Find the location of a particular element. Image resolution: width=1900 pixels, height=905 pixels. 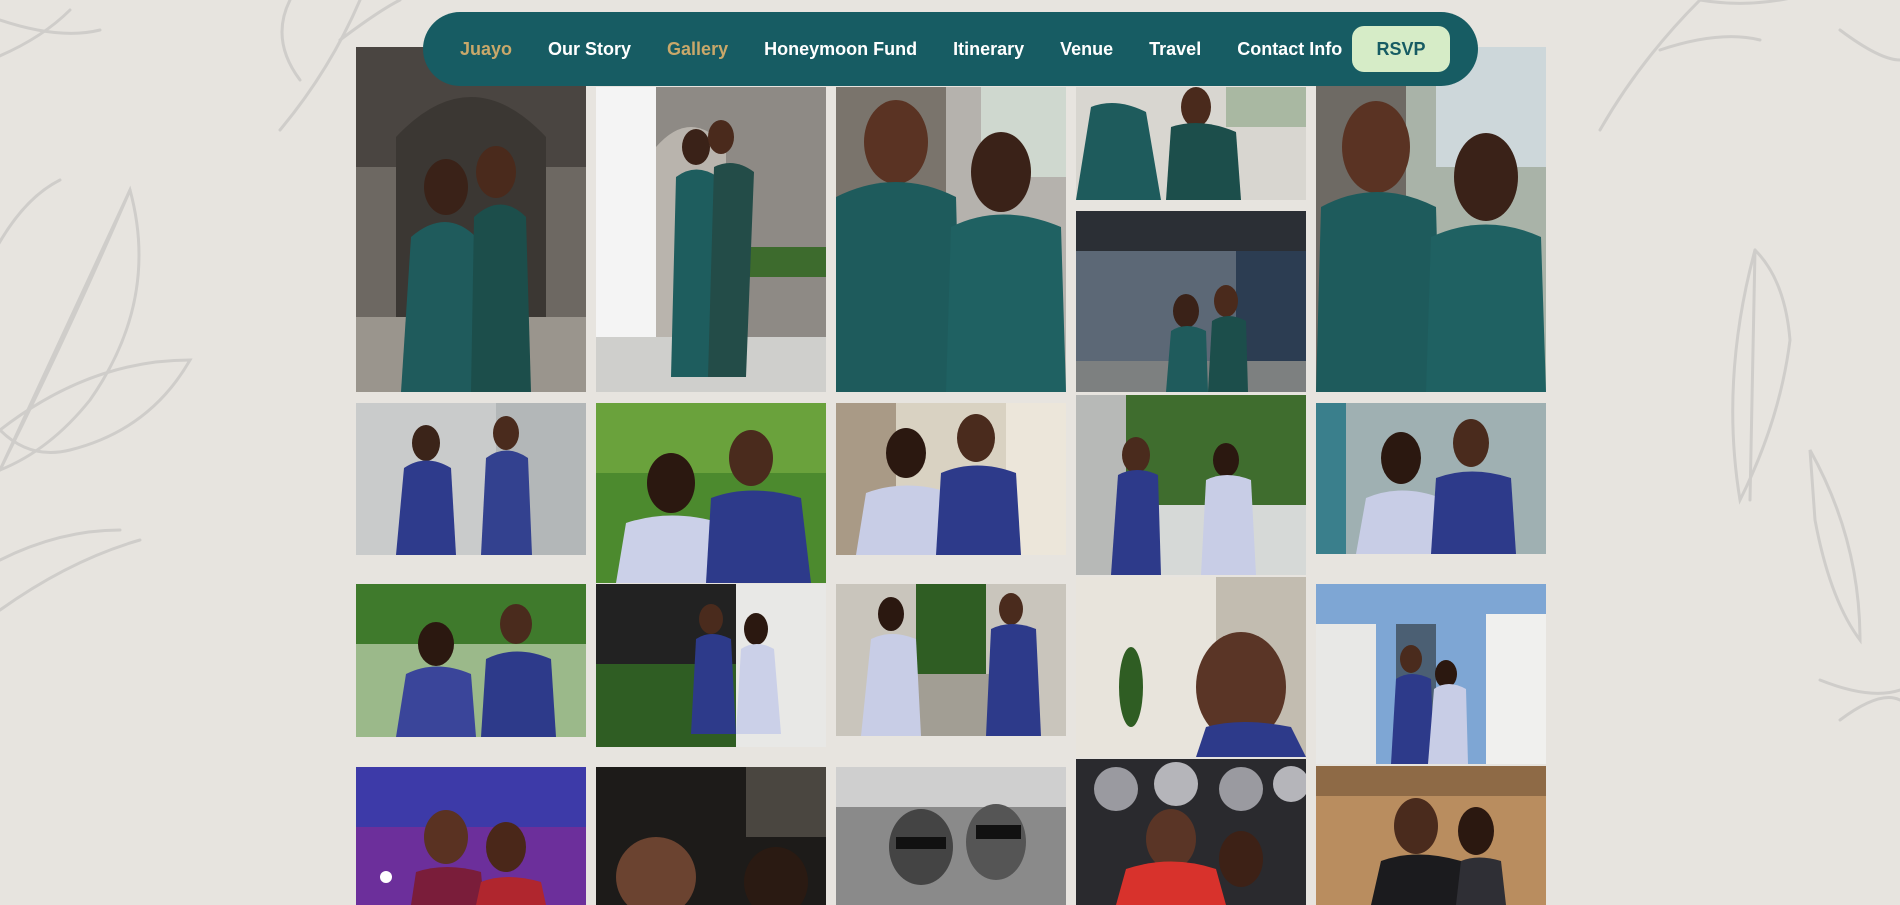

nav-travel: Travel is located at coordinates (1175, 49).